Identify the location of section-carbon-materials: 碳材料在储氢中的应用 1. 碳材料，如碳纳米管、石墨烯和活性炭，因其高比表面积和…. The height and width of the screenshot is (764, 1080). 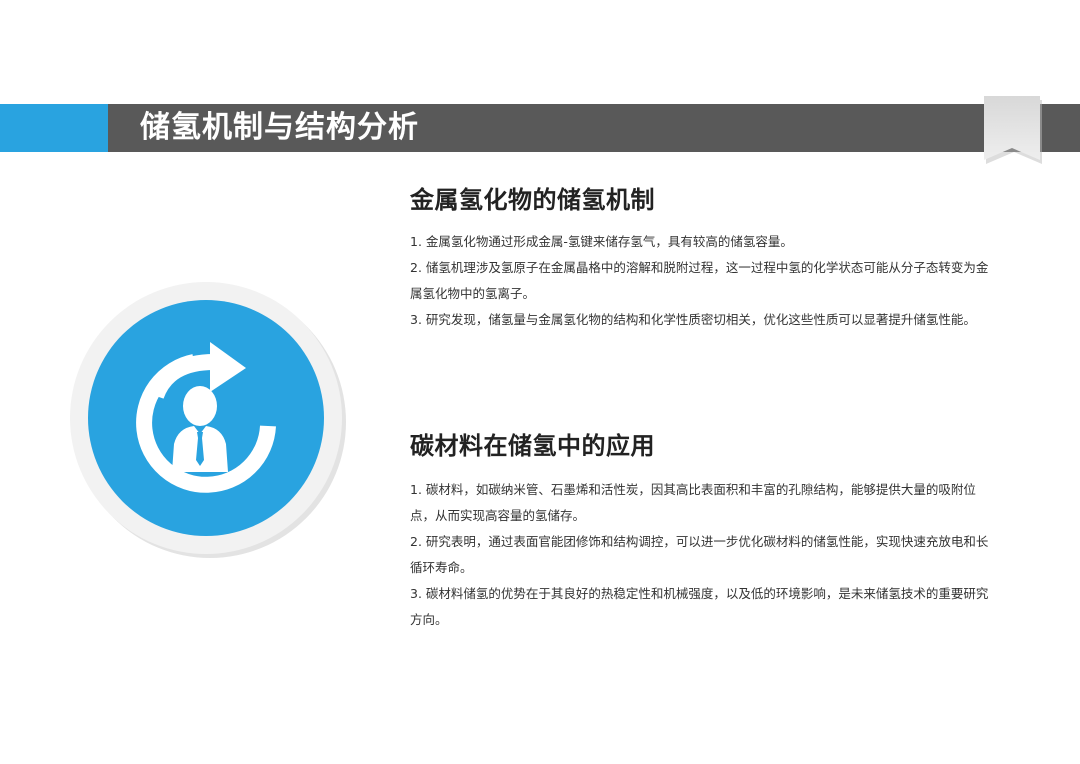
(705, 529).